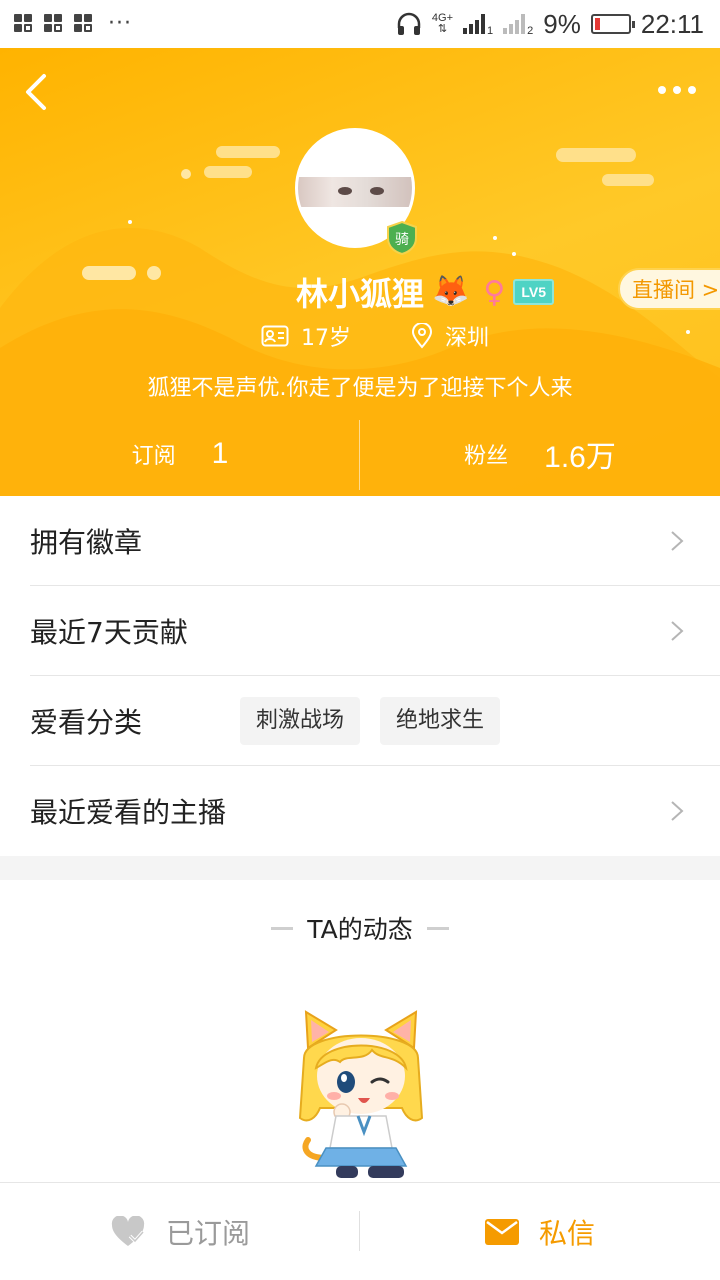  Describe the element at coordinates (370, 721) in the screenshot. I see `category-tags: 刺激战场 绝地求生` at that location.